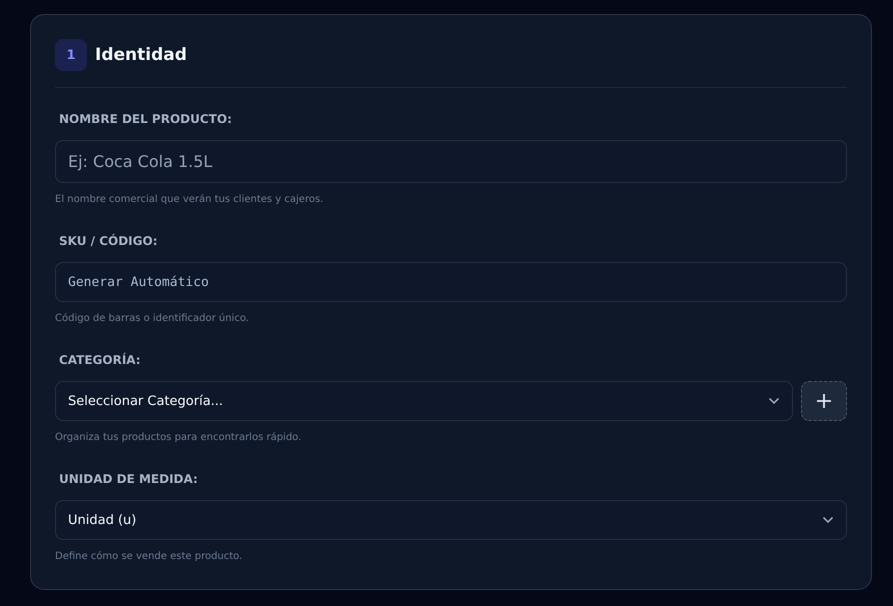 The image size is (893, 606). I want to click on code-input-field: Generar Automático, so click(451, 282).